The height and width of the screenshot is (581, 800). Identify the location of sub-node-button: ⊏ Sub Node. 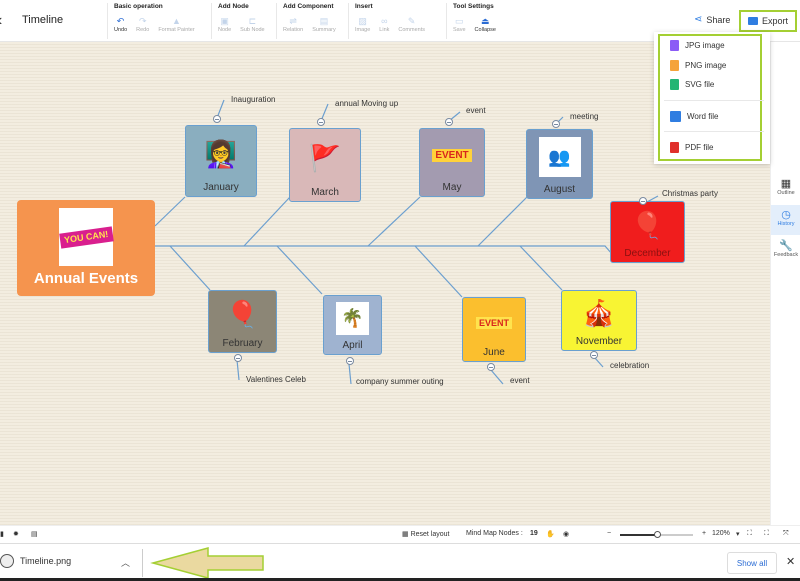
(252, 24).